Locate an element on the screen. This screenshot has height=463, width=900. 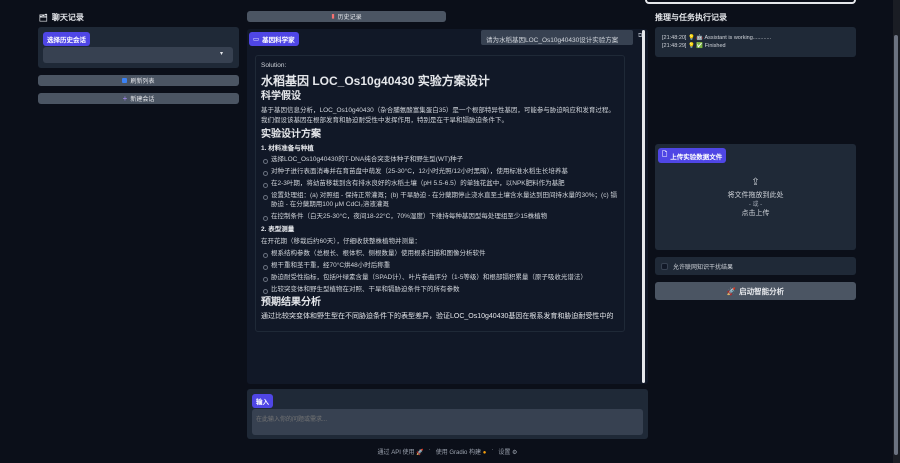
robot-icon: 🤖 is located at coordinates (700, 38).